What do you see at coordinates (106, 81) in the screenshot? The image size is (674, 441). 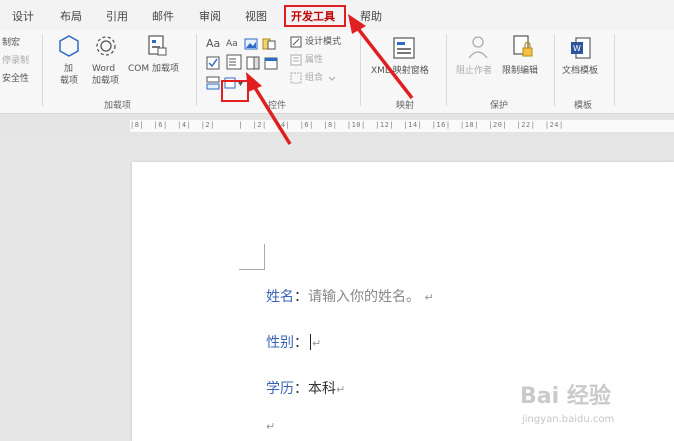 I see `word-addins-label: 加载项` at bounding box center [106, 81].